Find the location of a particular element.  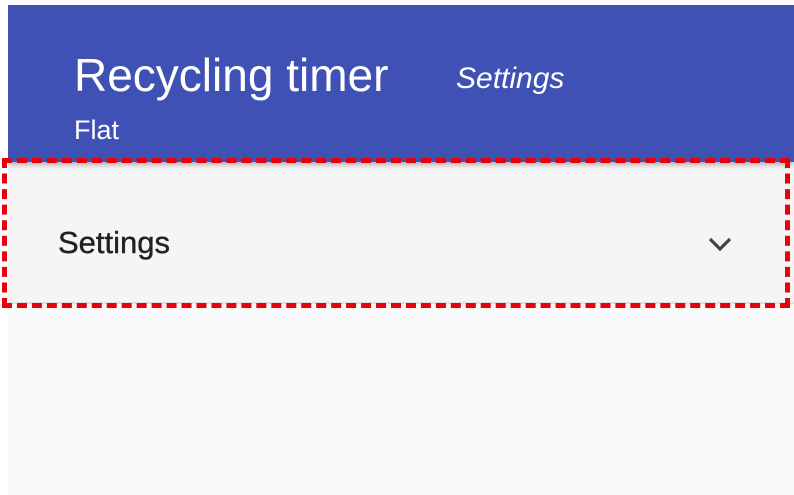

chevron-down-icon is located at coordinates (720, 245).